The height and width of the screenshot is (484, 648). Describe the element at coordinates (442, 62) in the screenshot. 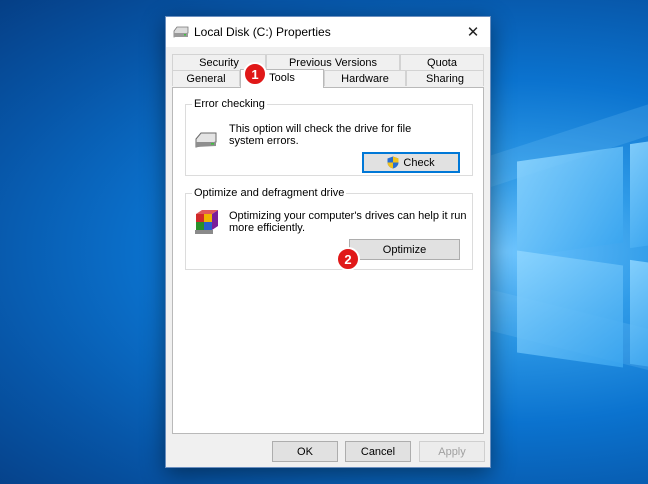

I see `tab-quota: Quota` at that location.